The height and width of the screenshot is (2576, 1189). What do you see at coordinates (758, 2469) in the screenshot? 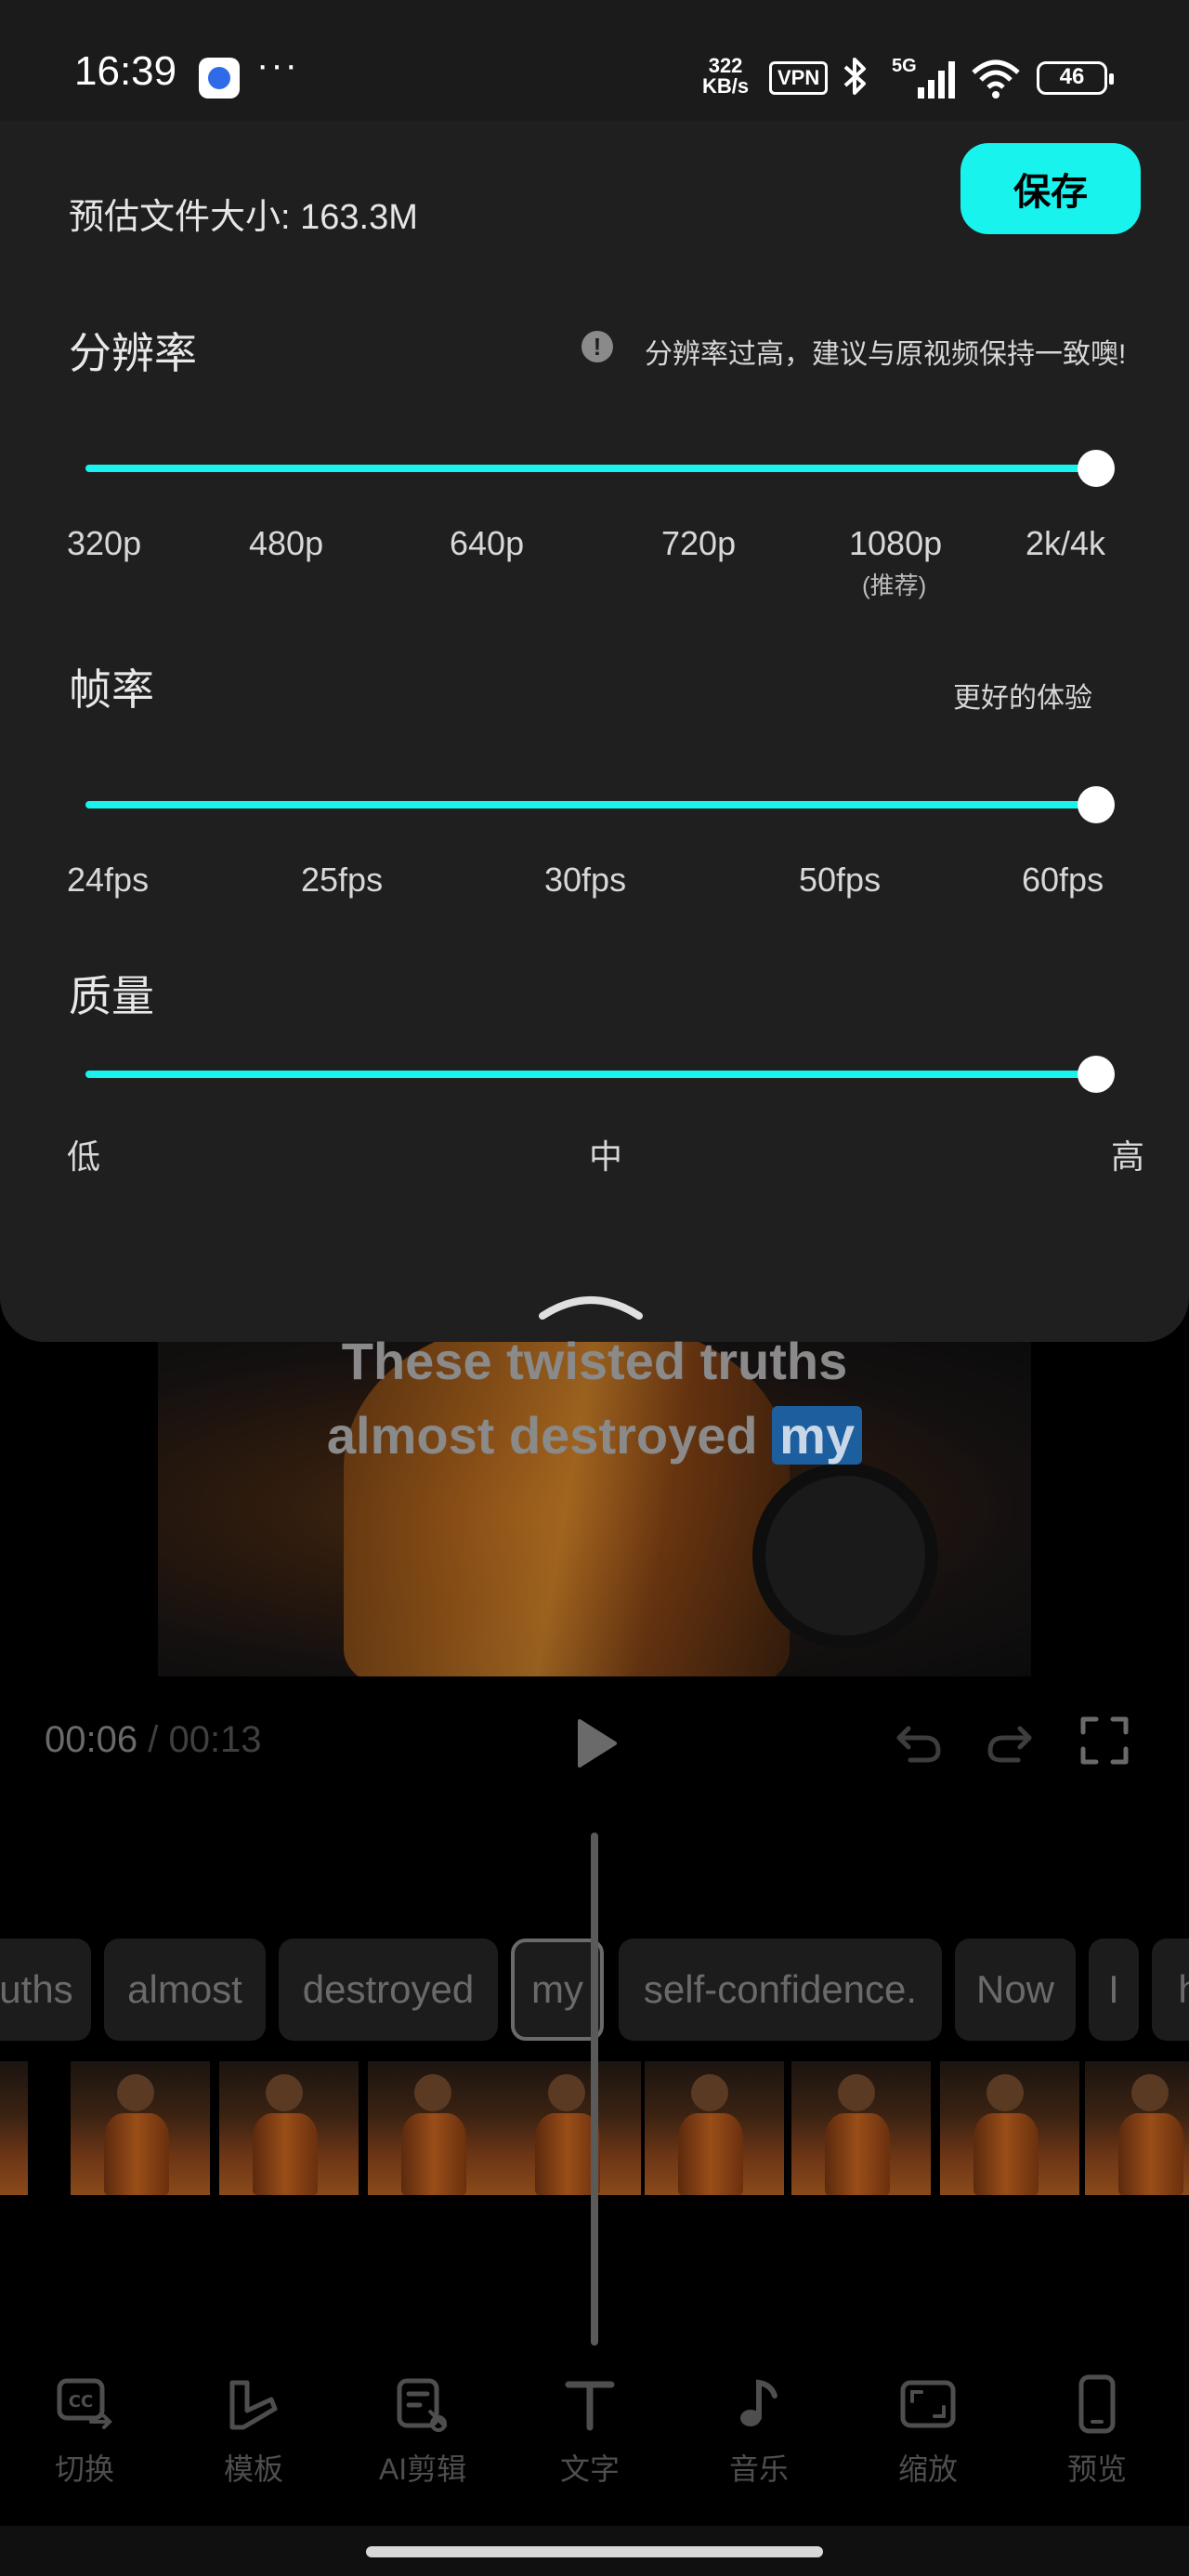
I see `toolbar-music-label: 音乐` at bounding box center [758, 2469].